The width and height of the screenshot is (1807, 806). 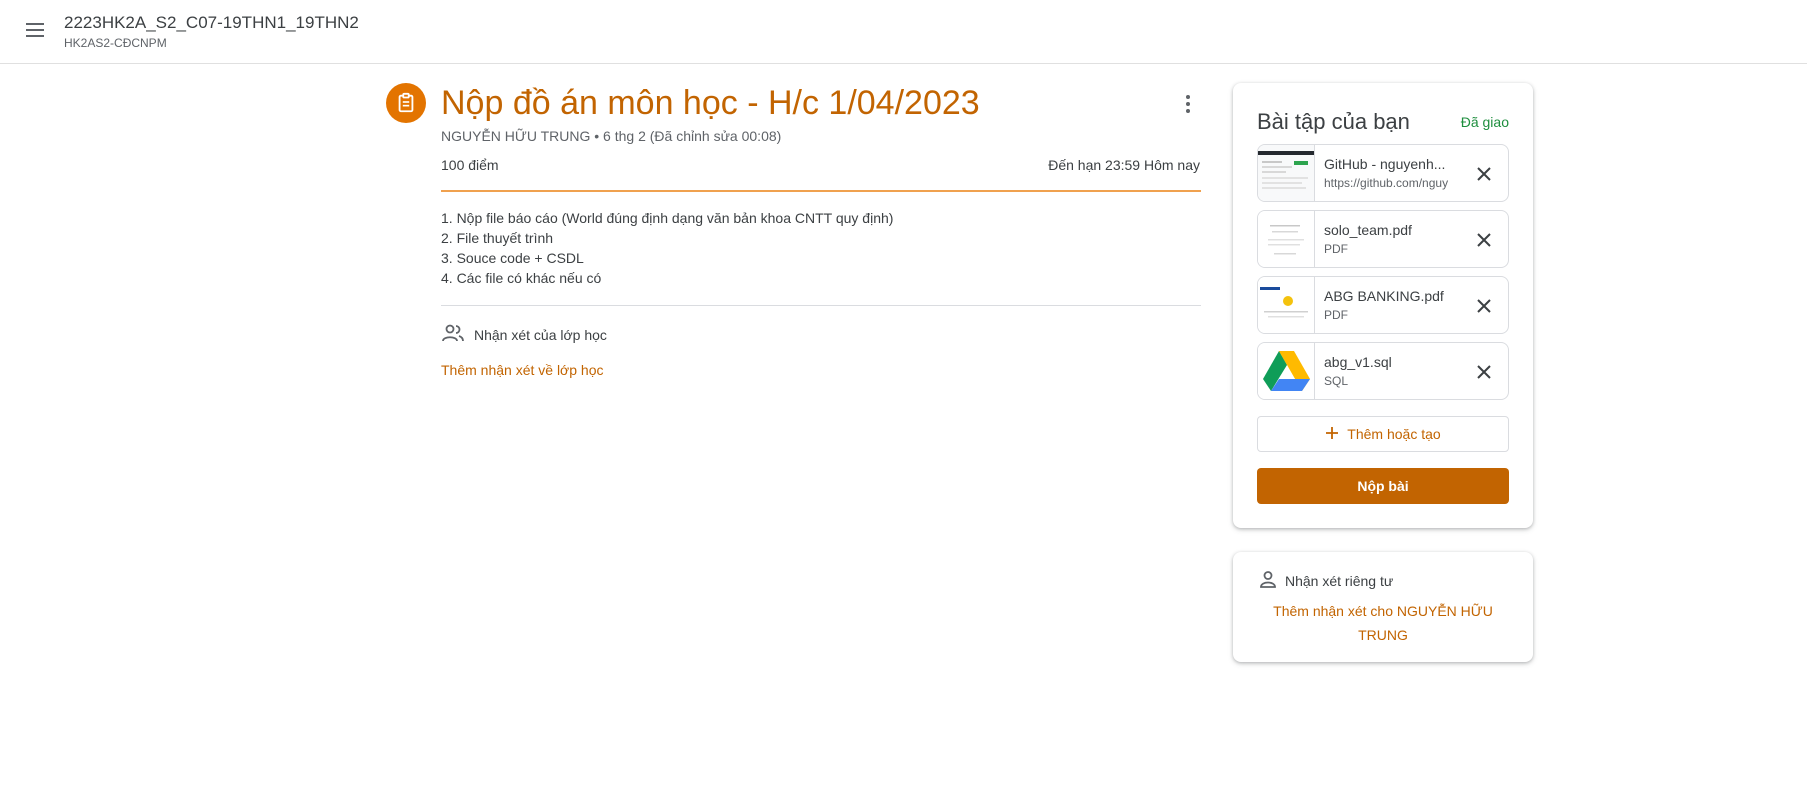 I want to click on due-date: Đến hạn 23:59 Hôm nay, so click(x=1124, y=165).